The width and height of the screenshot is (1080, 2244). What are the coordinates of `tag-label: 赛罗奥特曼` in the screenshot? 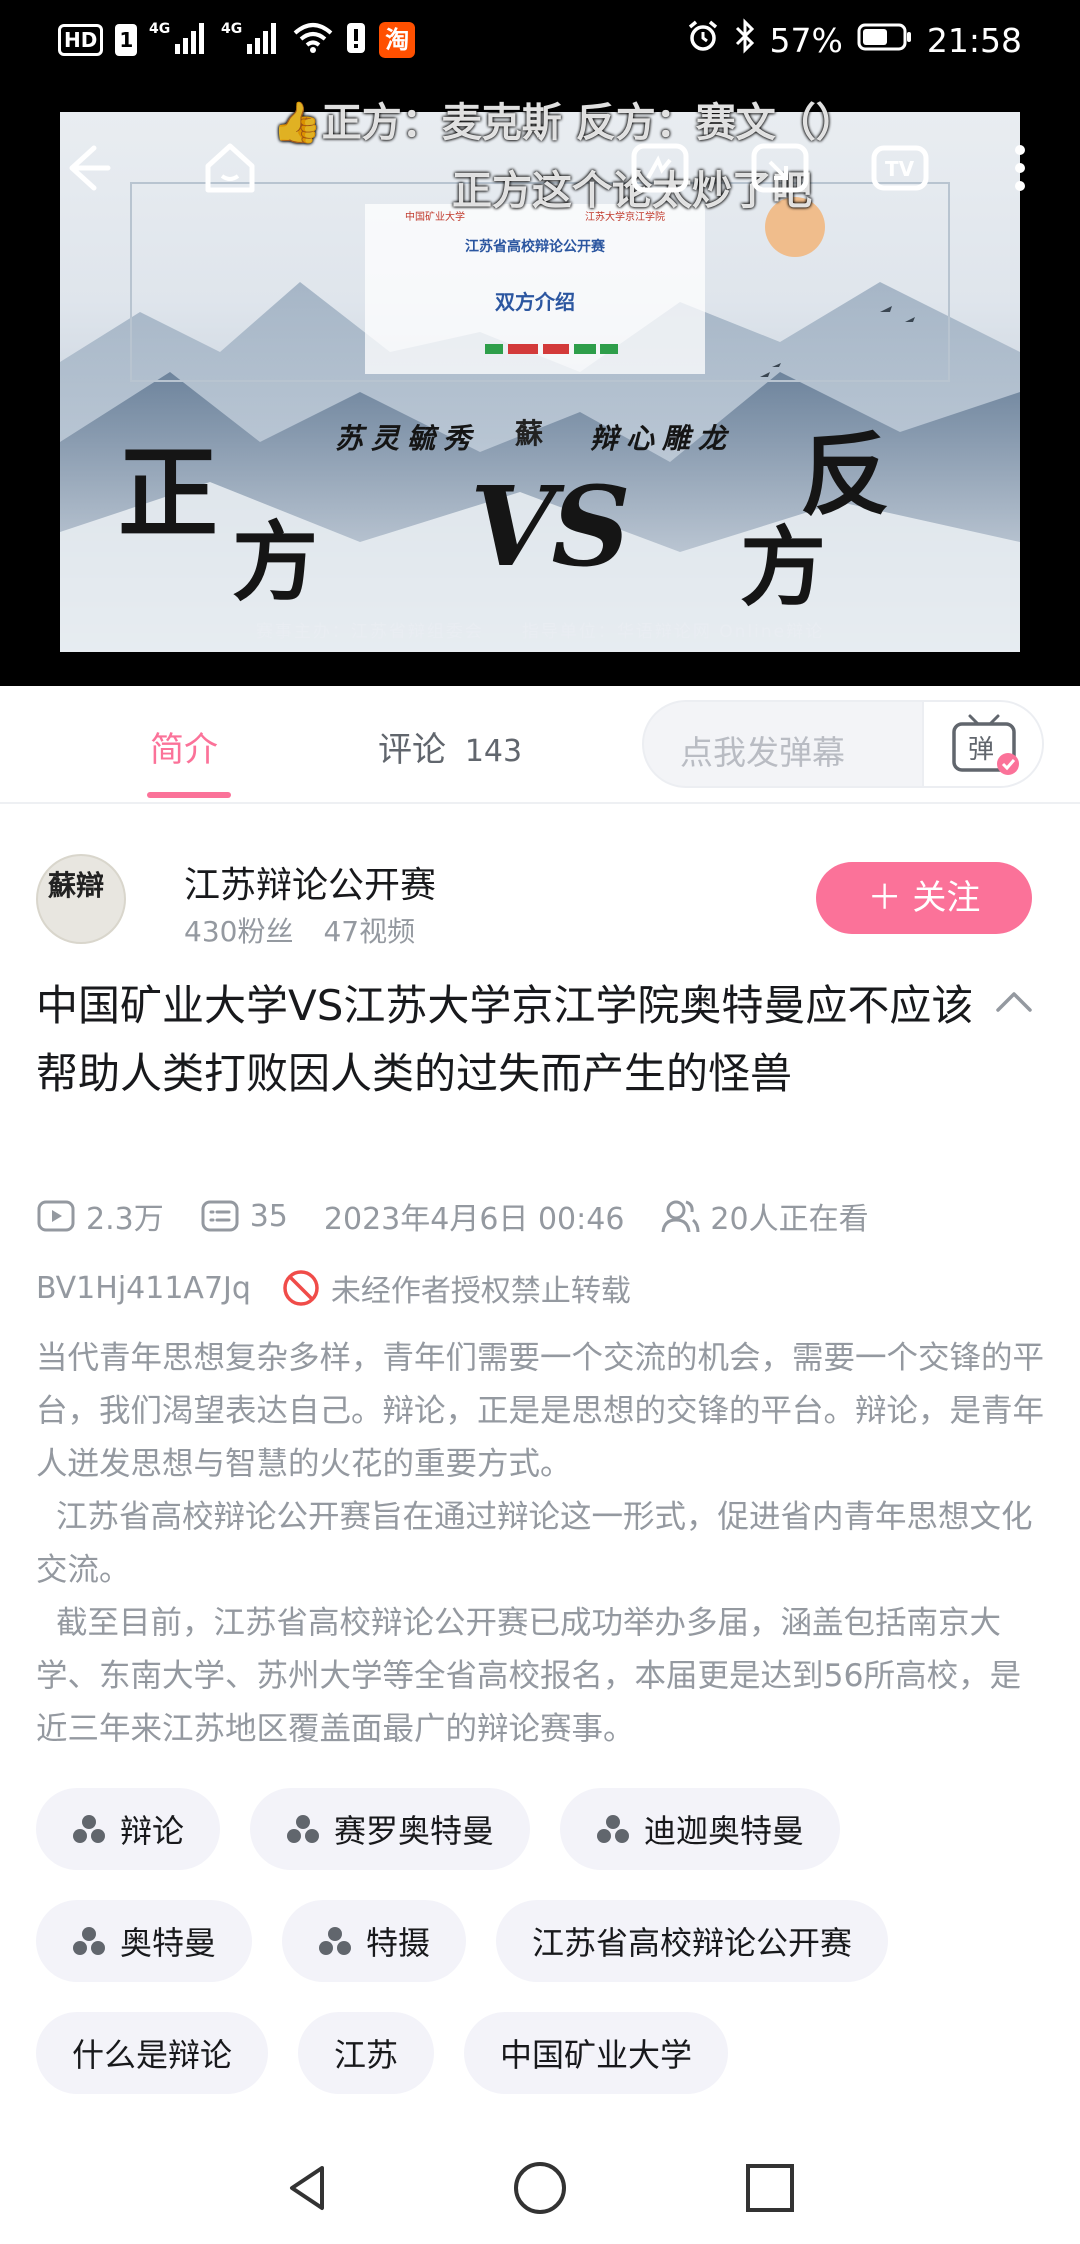 It's located at (414, 1831).